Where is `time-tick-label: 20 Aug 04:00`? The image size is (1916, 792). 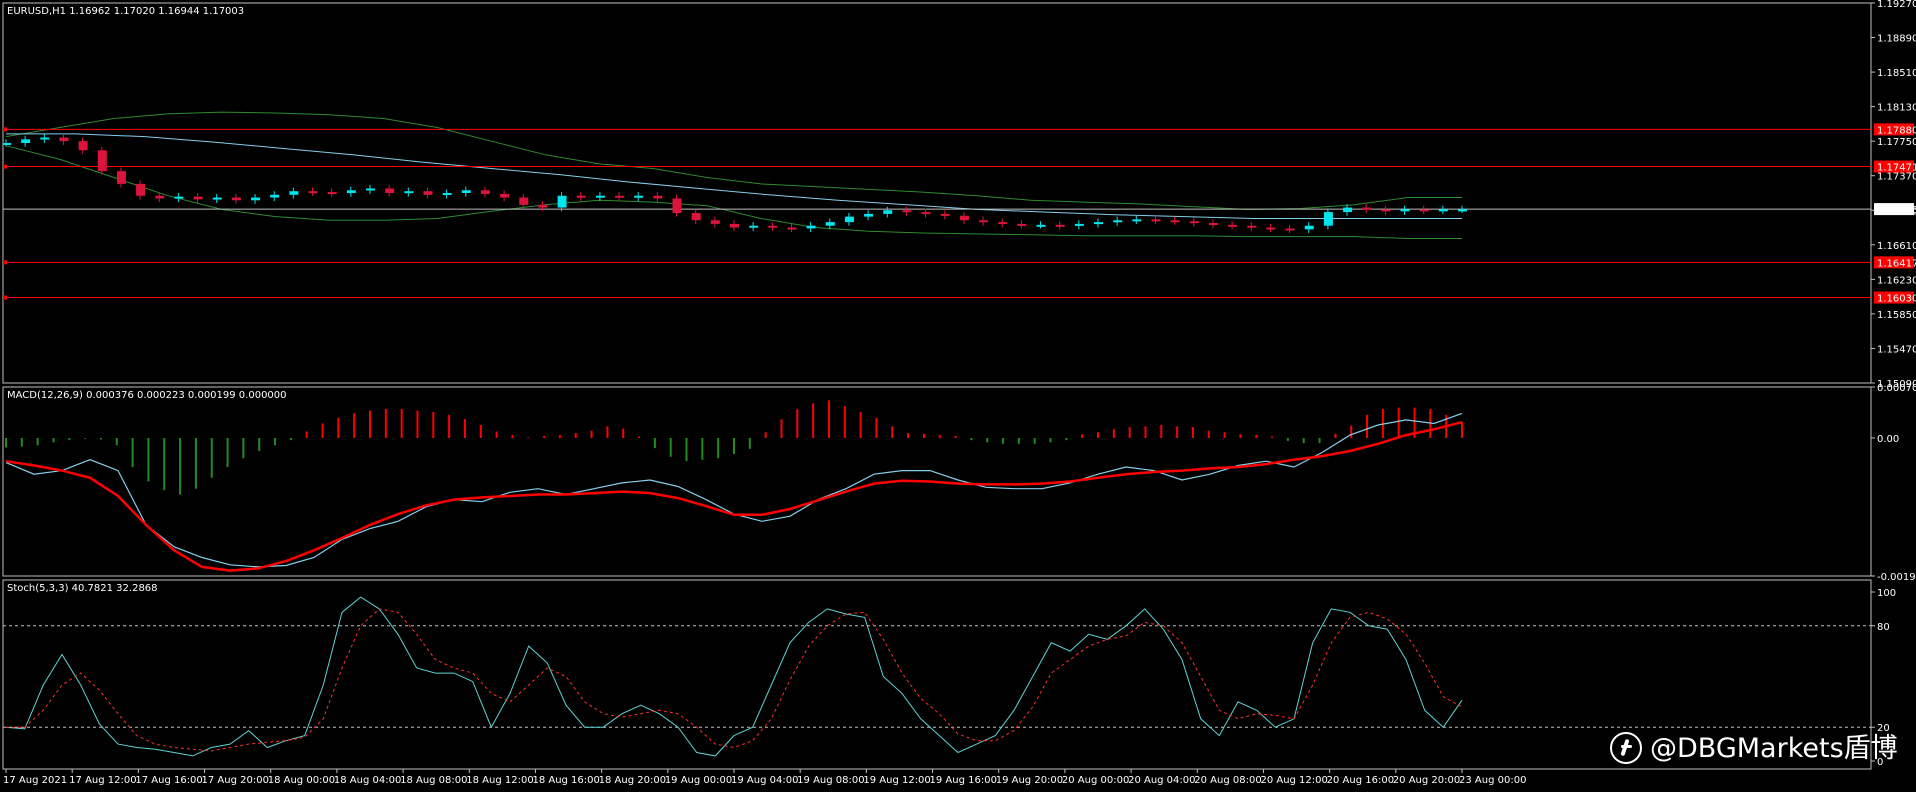 time-tick-label: 20 Aug 04:00 is located at coordinates (1161, 780).